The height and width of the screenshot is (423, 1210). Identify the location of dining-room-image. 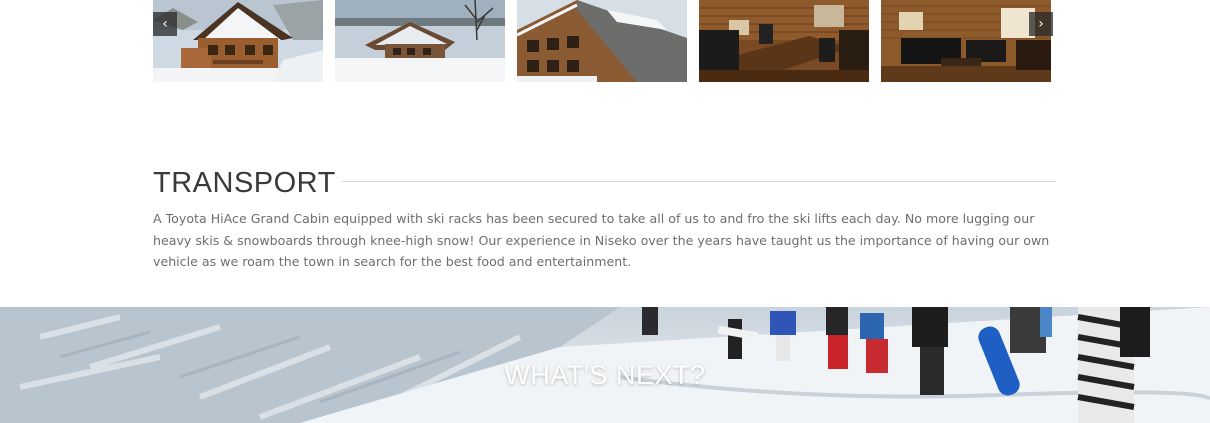
(784, 41).